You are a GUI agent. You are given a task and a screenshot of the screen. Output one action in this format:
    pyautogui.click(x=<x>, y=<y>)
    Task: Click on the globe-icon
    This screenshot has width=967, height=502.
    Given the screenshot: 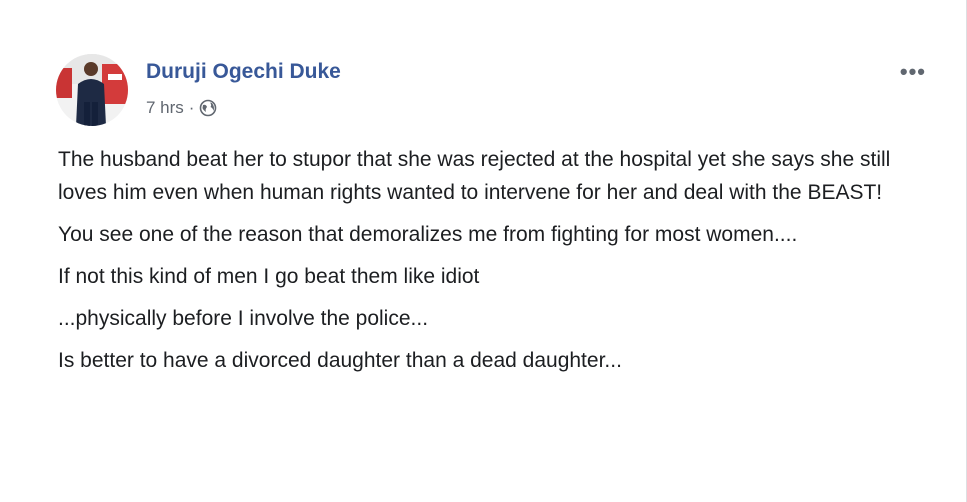 What is the action you would take?
    pyautogui.click(x=208, y=108)
    